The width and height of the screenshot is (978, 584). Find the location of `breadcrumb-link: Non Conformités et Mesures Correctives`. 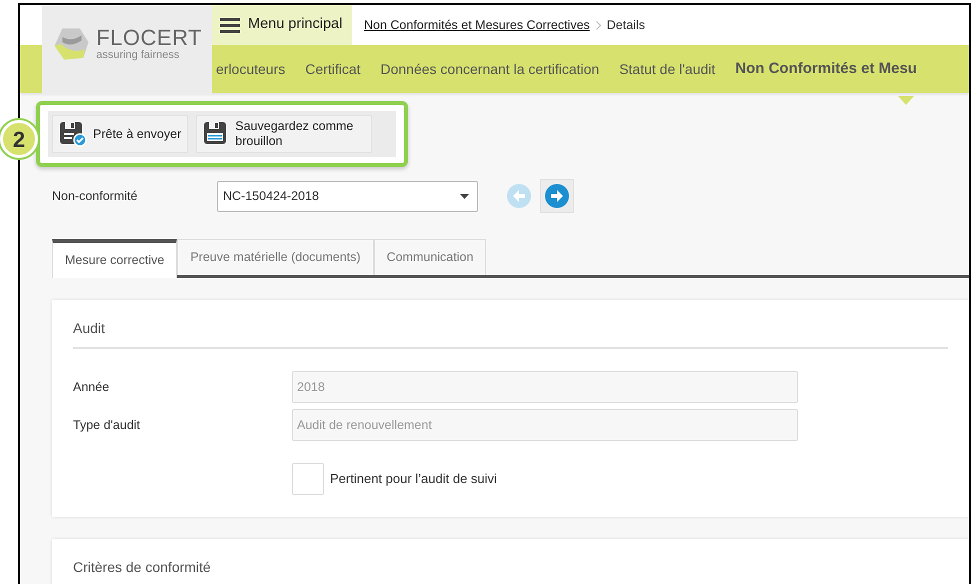

breadcrumb-link: Non Conformités et Mesures Correctives is located at coordinates (477, 25).